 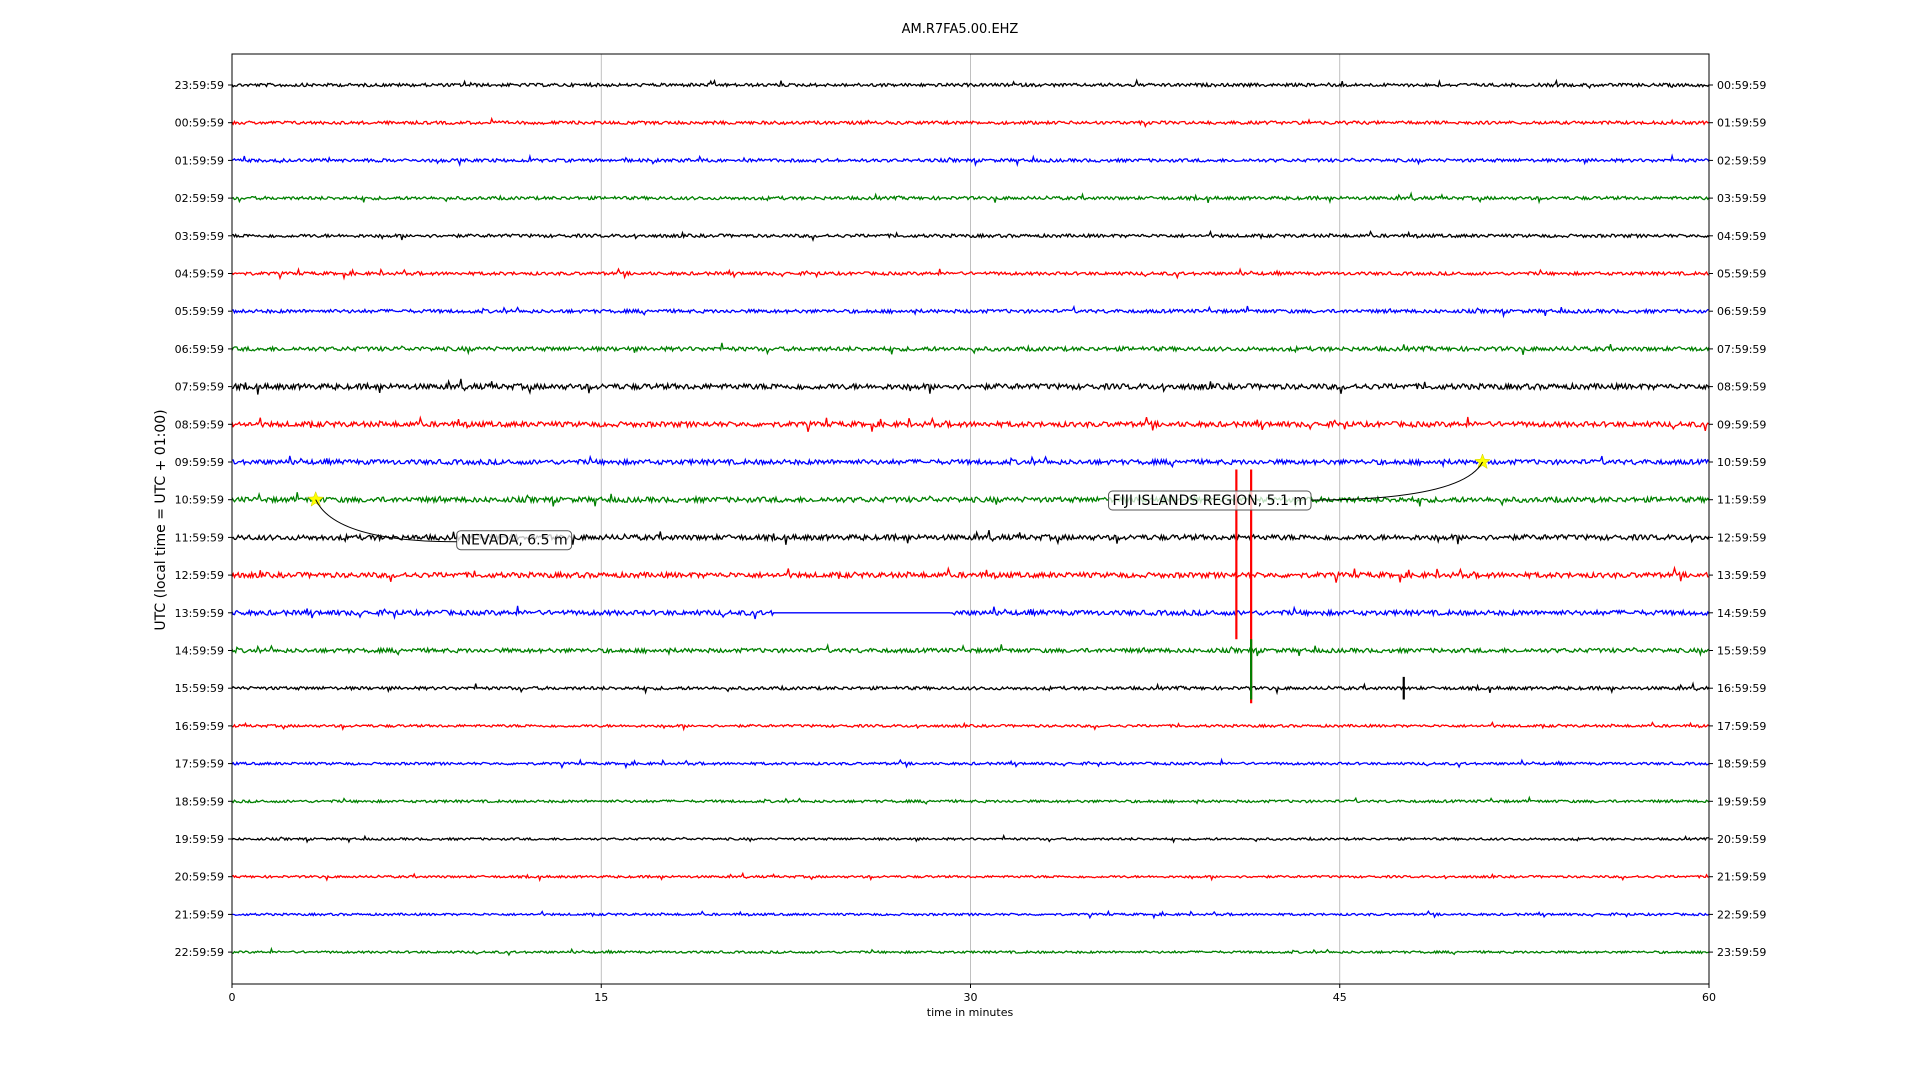 What do you see at coordinates (1741, 311) in the screenshot?
I see `row-label-right: 06:59:59` at bounding box center [1741, 311].